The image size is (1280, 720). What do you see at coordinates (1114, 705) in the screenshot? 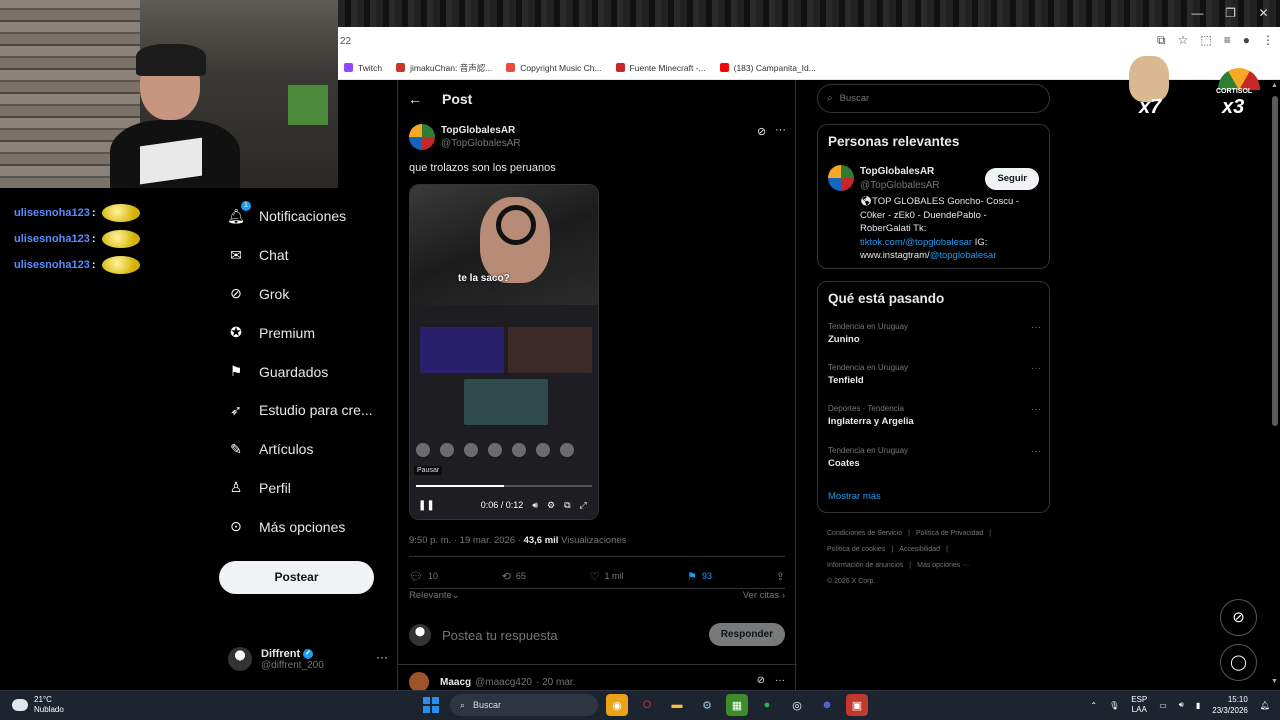
I see `microphone-icon: 🎙︎` at bounding box center [1114, 705].